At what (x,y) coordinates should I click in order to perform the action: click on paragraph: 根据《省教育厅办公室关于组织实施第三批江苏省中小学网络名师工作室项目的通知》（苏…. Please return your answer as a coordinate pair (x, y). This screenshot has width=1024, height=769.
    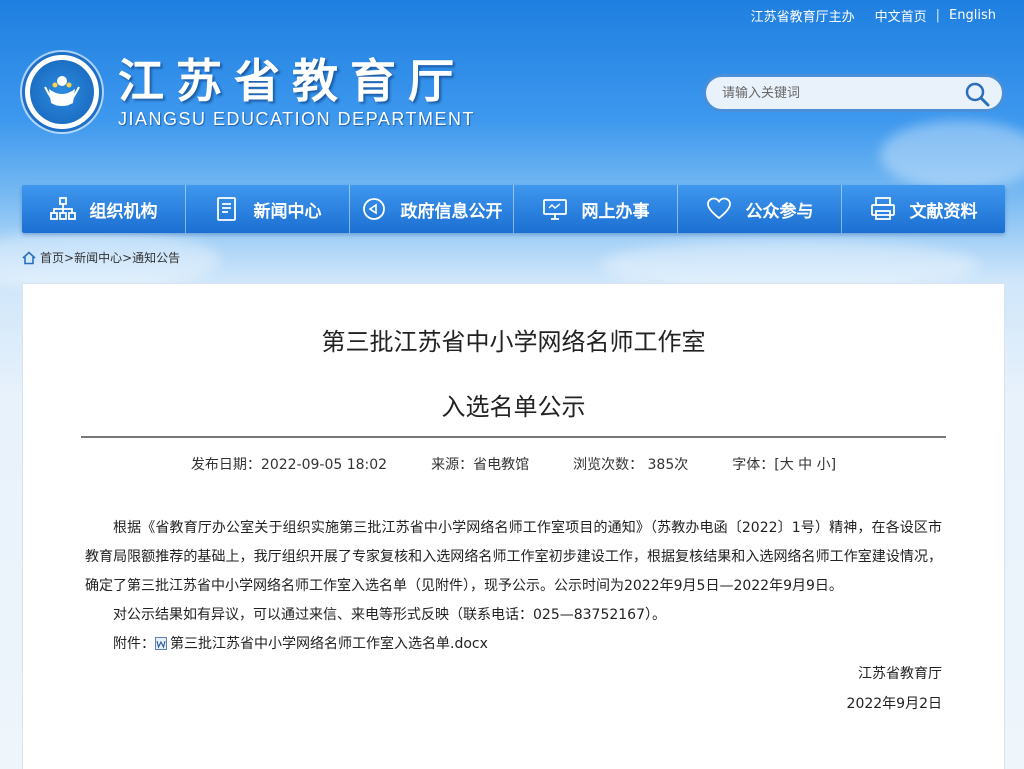
    Looking at the image, I should click on (513, 557).